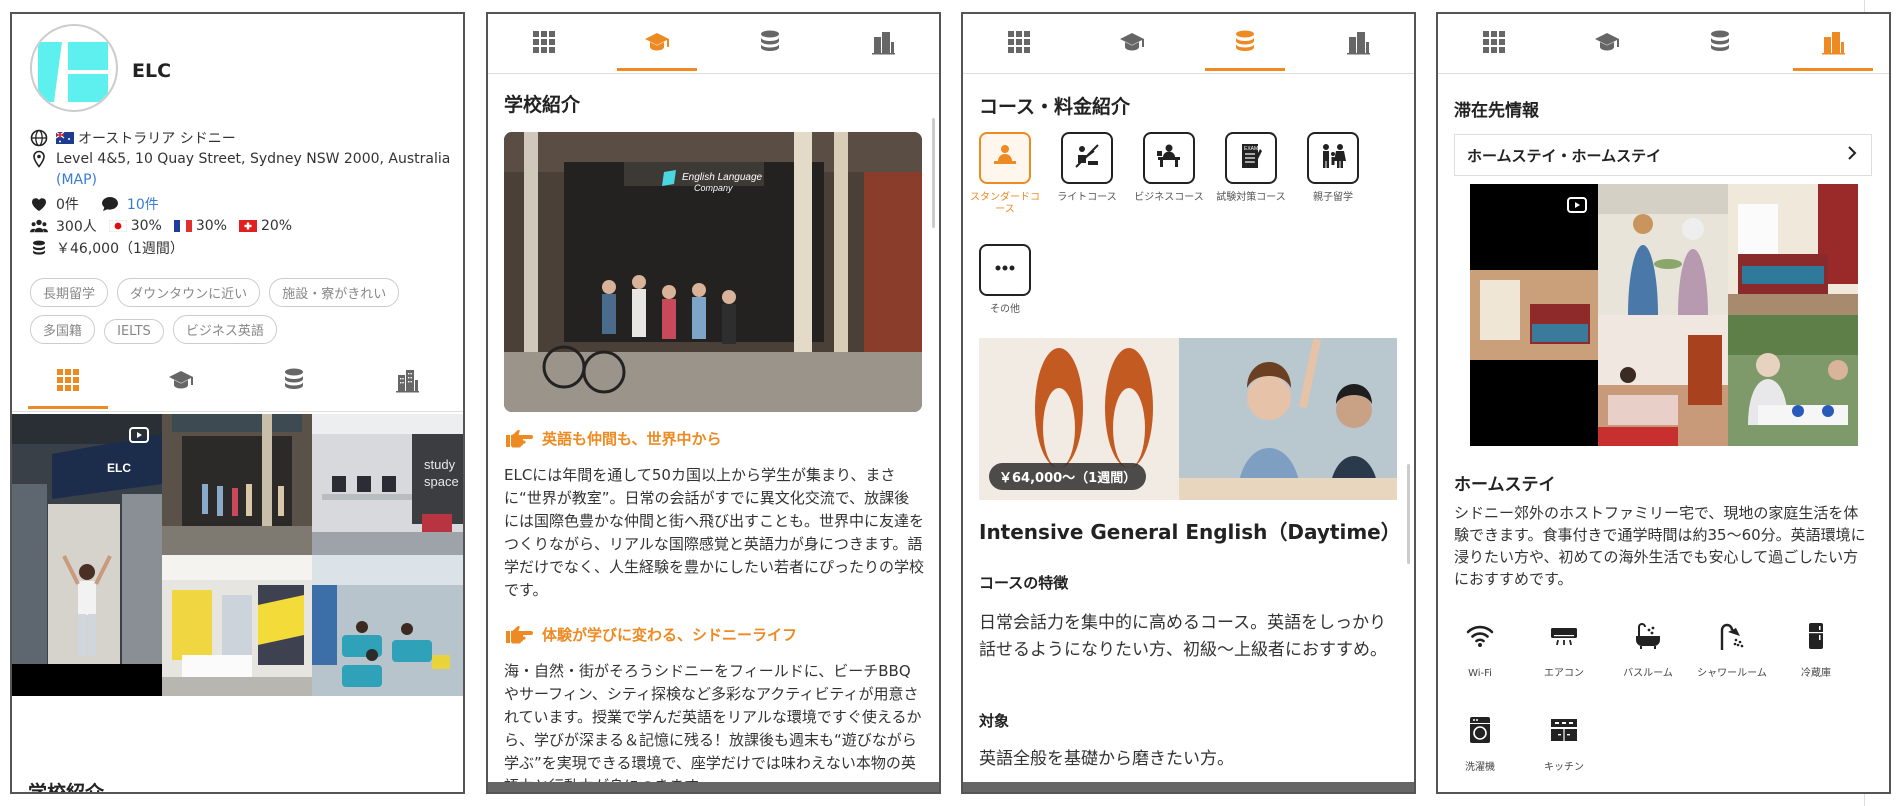  Describe the element at coordinates (134, 331) in the screenshot. I see `tag-chip: IELTS` at that location.